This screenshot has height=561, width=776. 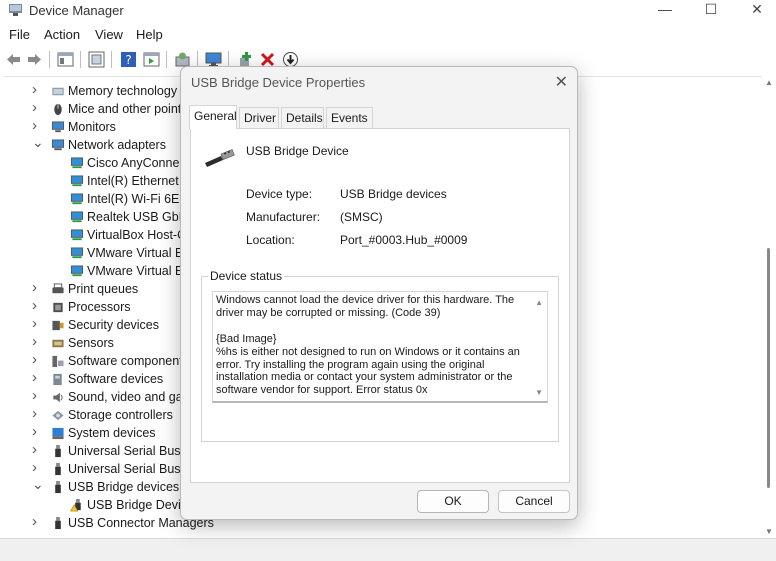 I want to click on device-status-title: Device status, so click(x=246, y=276).